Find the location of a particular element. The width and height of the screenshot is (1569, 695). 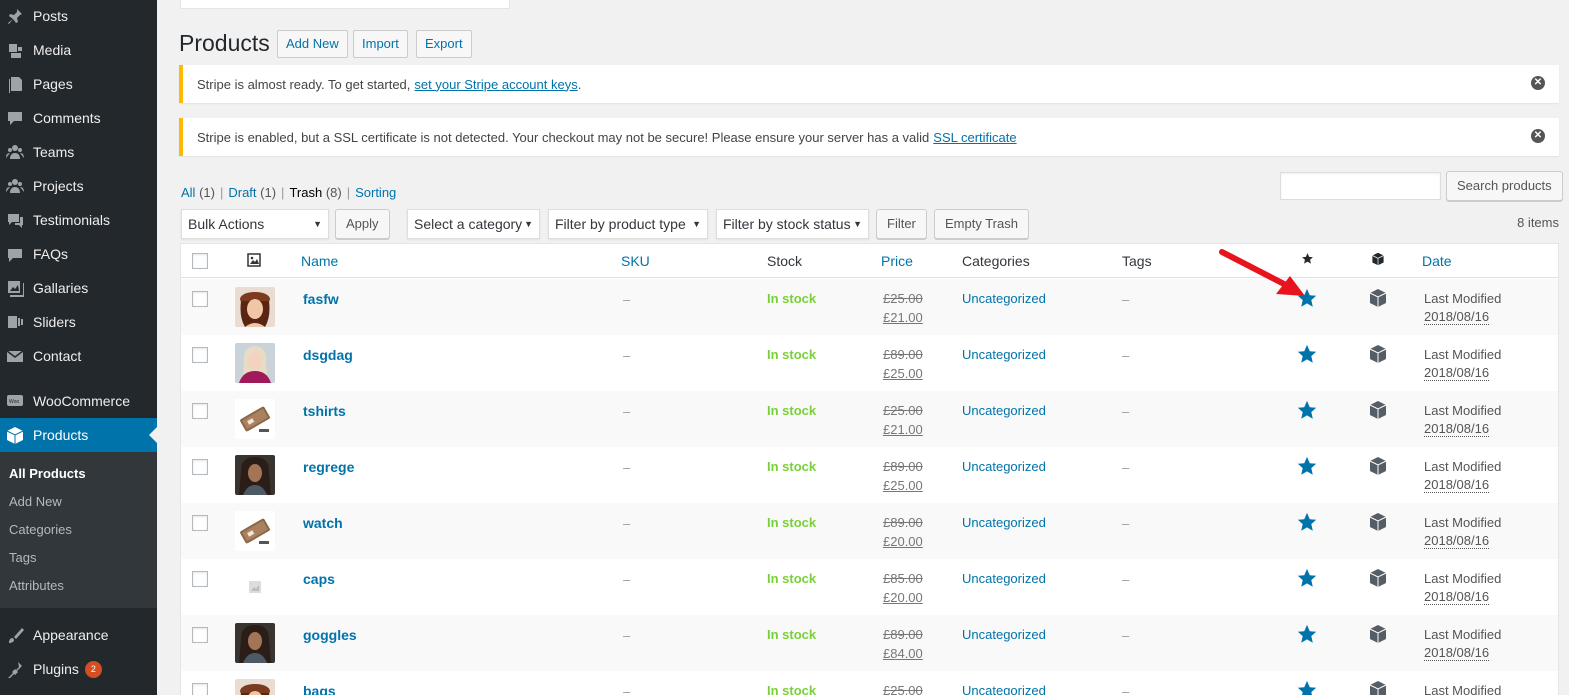

column-header-date: Date is located at coordinates (1437, 261).